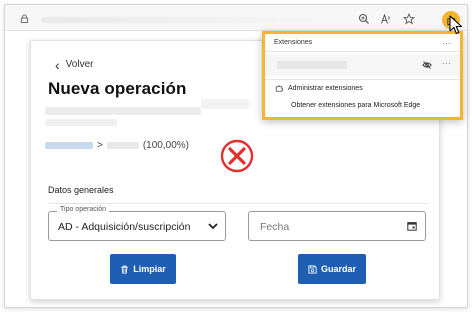 Image resolution: width=472 pixels, height=314 pixels. I want to click on mouse-cursor-icon, so click(456, 25).